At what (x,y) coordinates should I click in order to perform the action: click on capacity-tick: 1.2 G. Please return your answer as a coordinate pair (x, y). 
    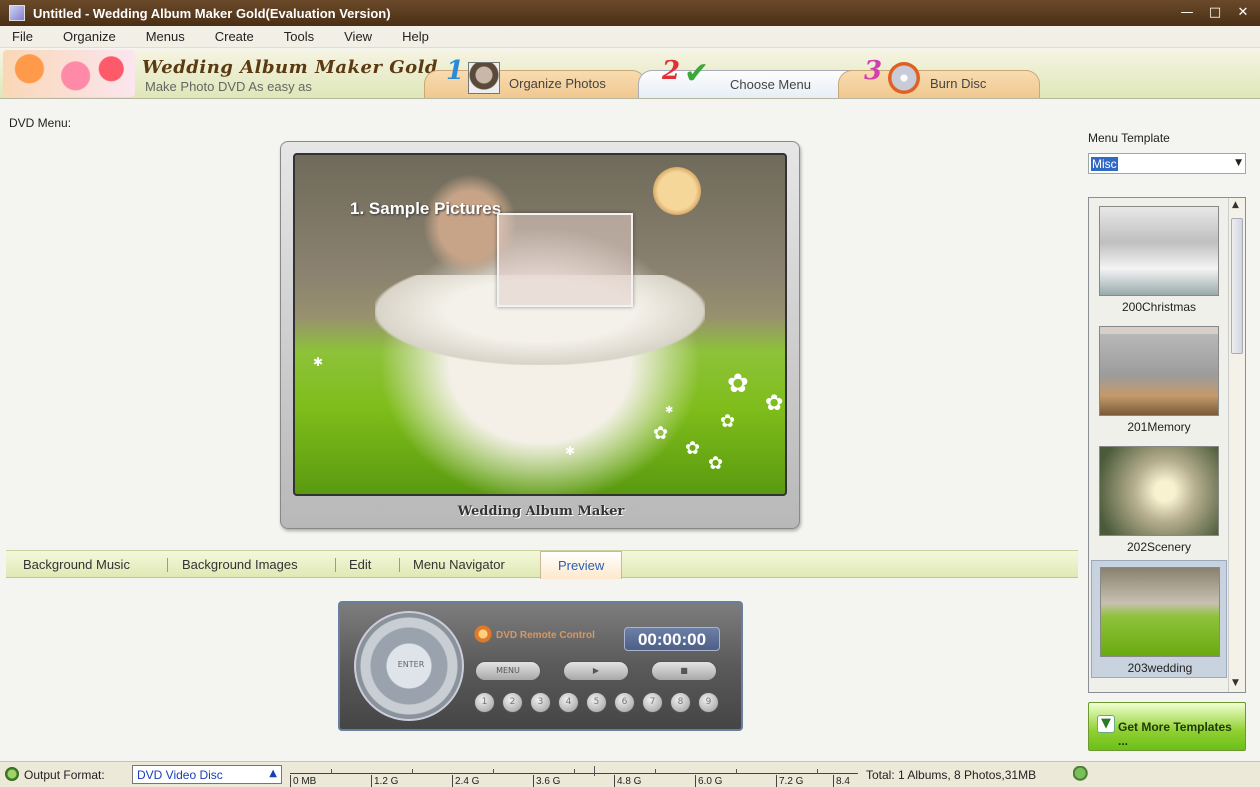
    Looking at the image, I should click on (384, 781).